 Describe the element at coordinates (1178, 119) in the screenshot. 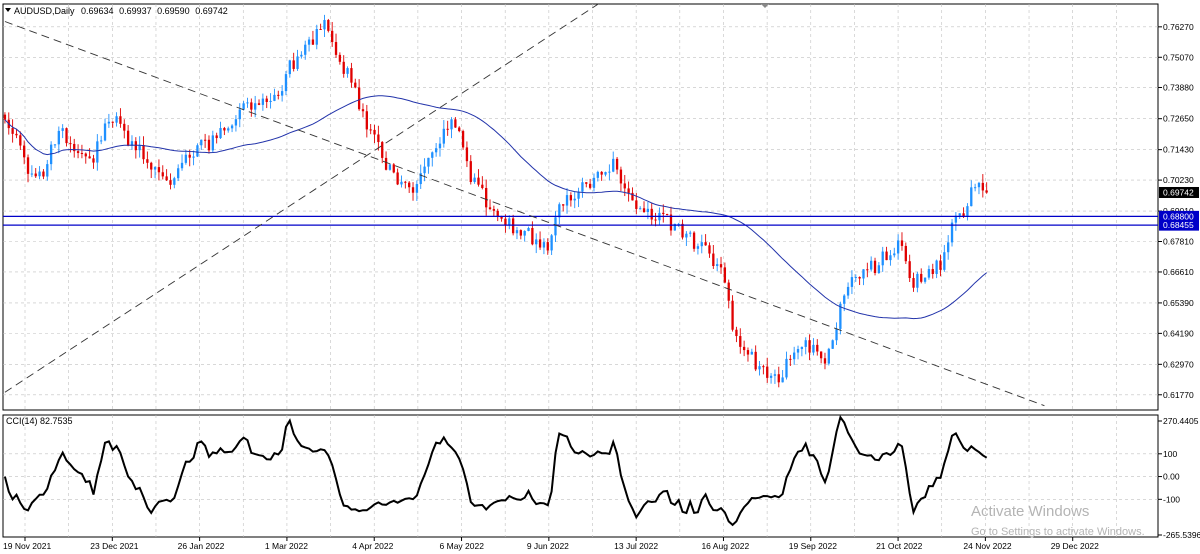

I see `price-tick-label: 0.72650` at that location.